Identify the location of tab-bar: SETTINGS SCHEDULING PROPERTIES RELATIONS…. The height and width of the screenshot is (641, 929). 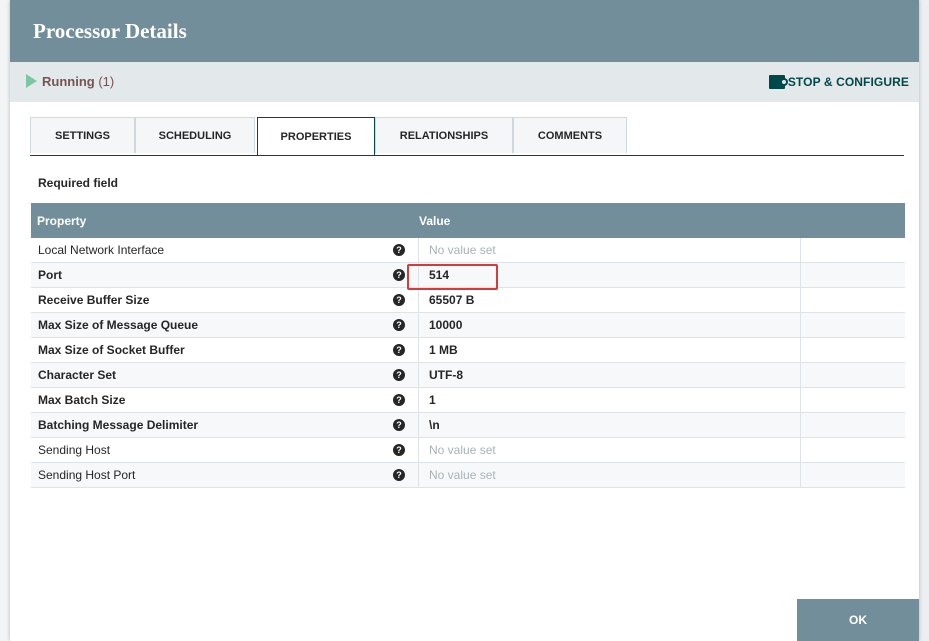
(467, 136).